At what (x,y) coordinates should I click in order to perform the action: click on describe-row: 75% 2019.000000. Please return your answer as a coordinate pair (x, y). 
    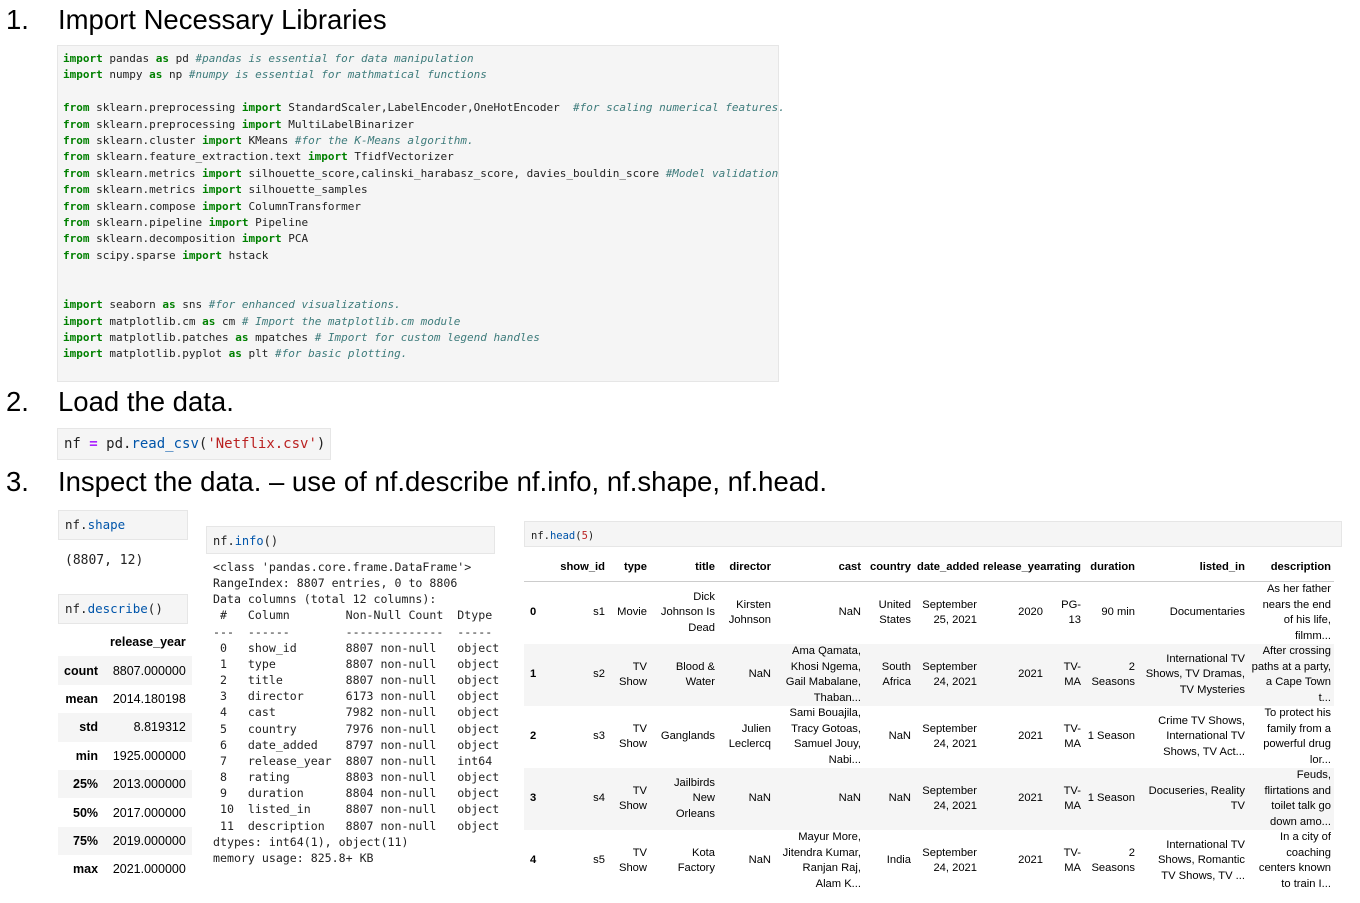
    Looking at the image, I should click on (125, 841).